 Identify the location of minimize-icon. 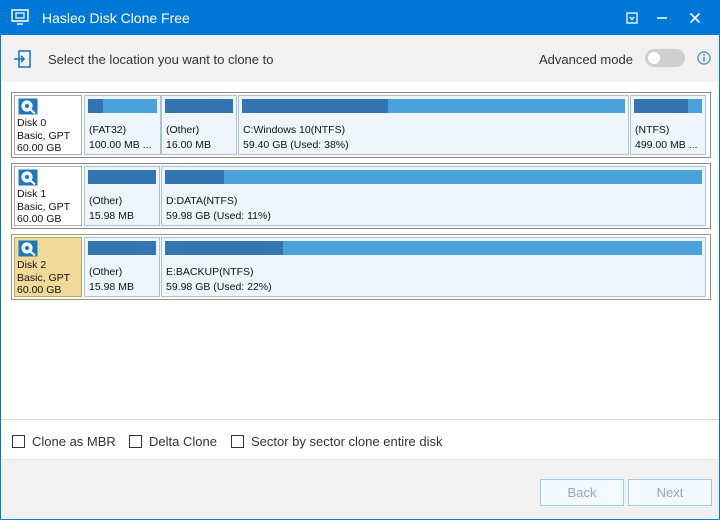
(662, 18).